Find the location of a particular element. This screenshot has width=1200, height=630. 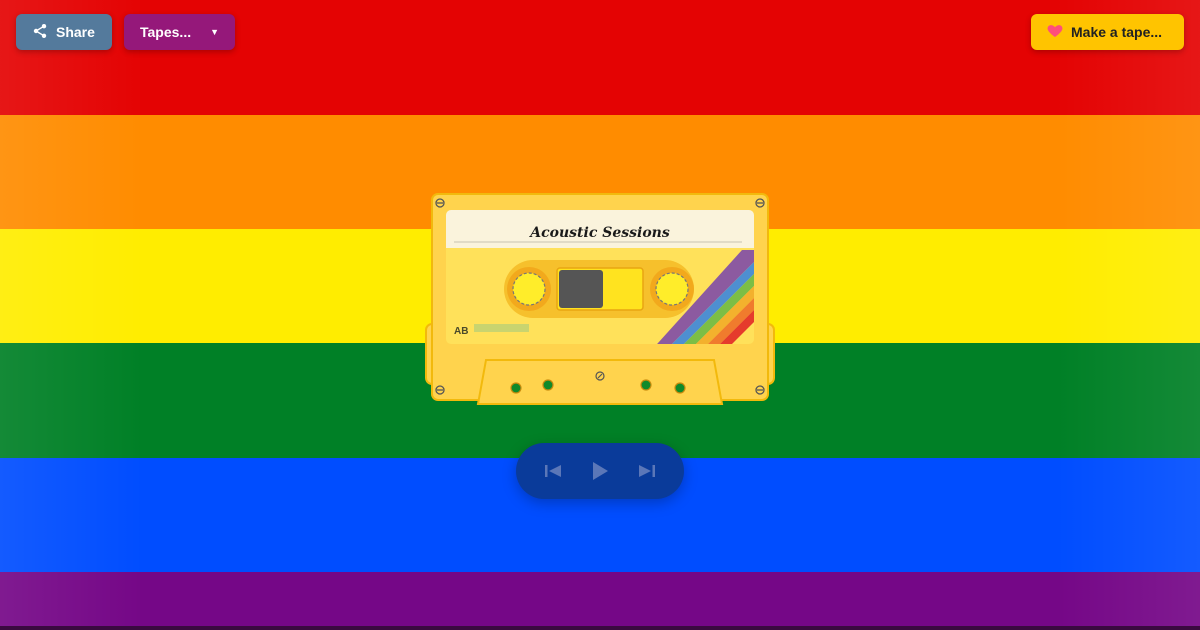

cassette-bottom-panel is located at coordinates (600, 382).